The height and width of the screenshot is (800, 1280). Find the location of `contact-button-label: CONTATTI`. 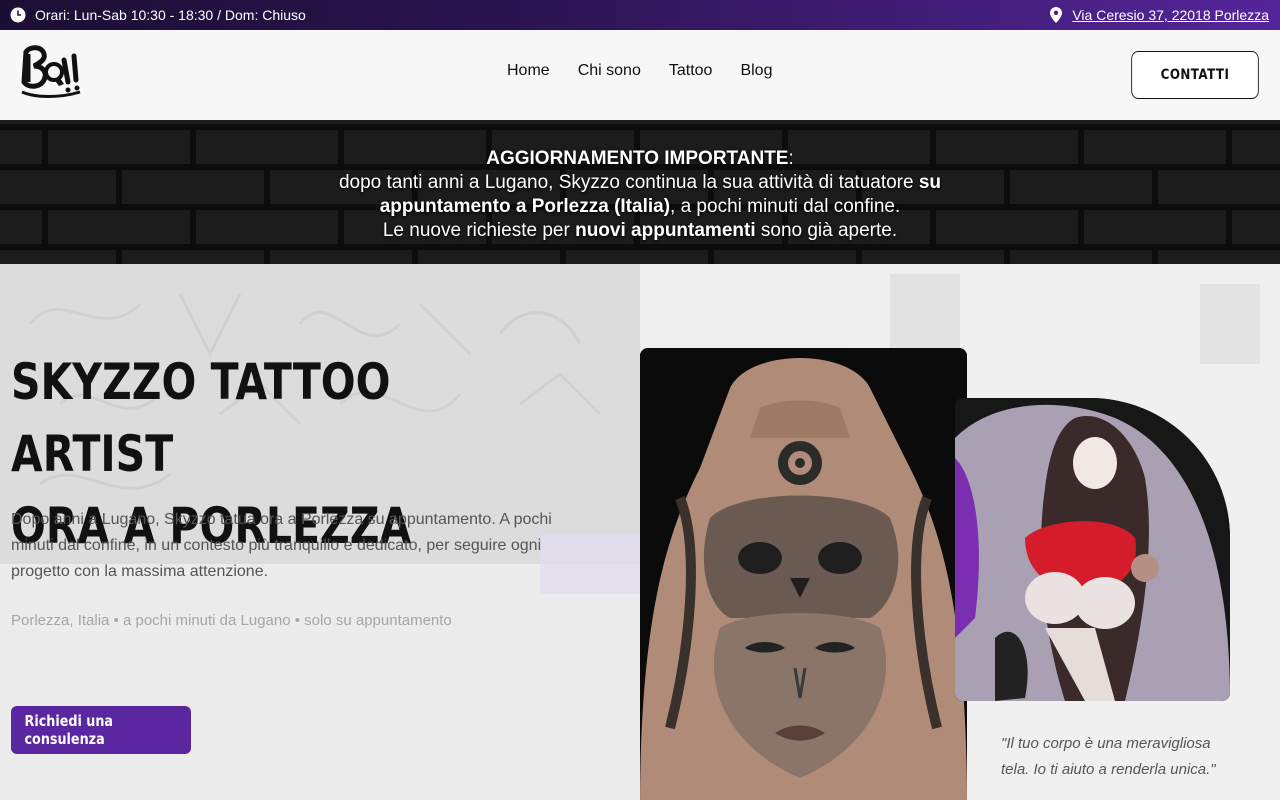

contact-button-label: CONTATTI is located at coordinates (1195, 75).